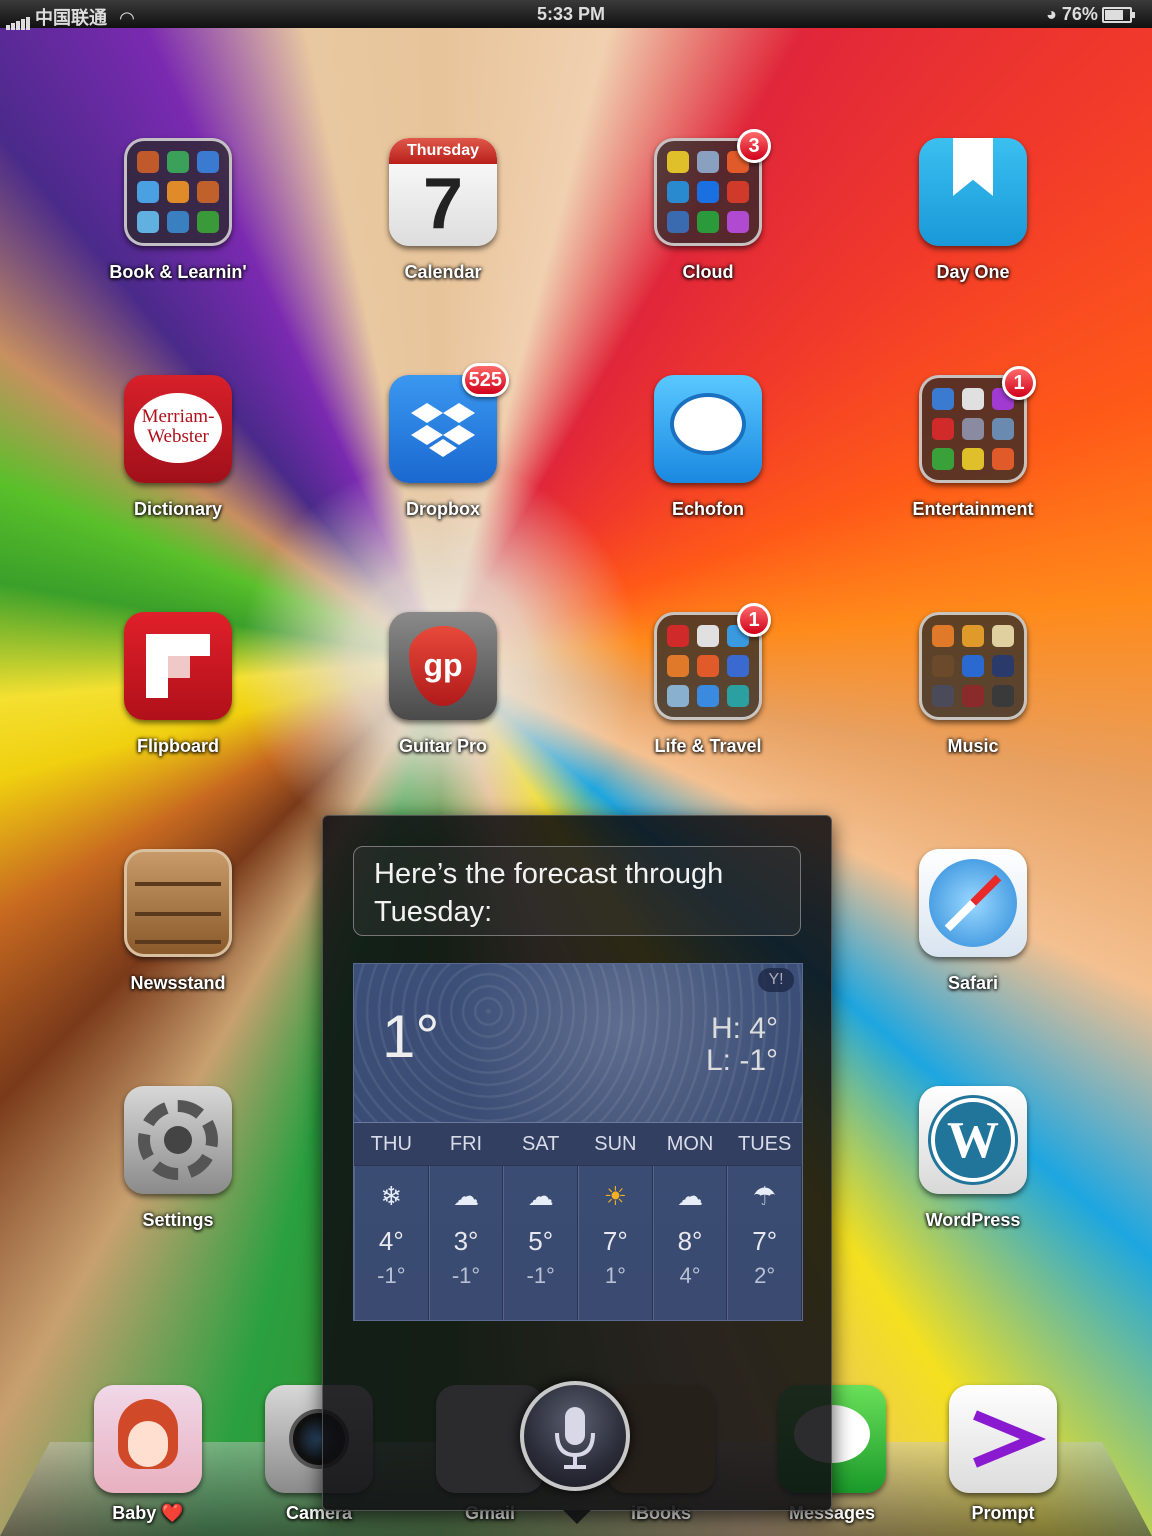  I want to click on forecast-day: MON, so click(690, 1144).